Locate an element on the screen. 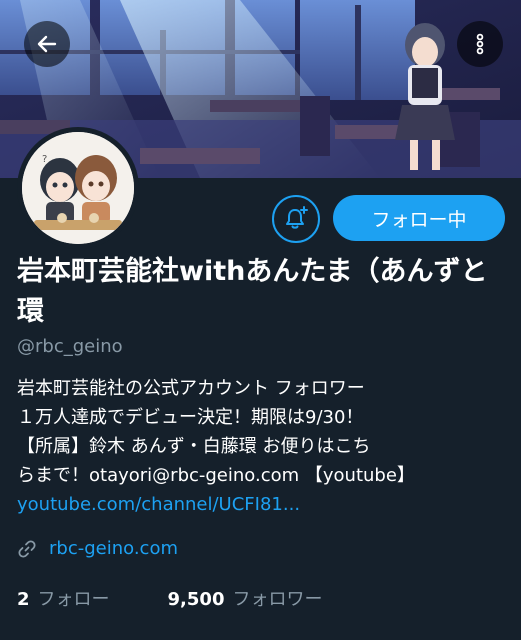  avatar-image: ? is located at coordinates (78, 188).